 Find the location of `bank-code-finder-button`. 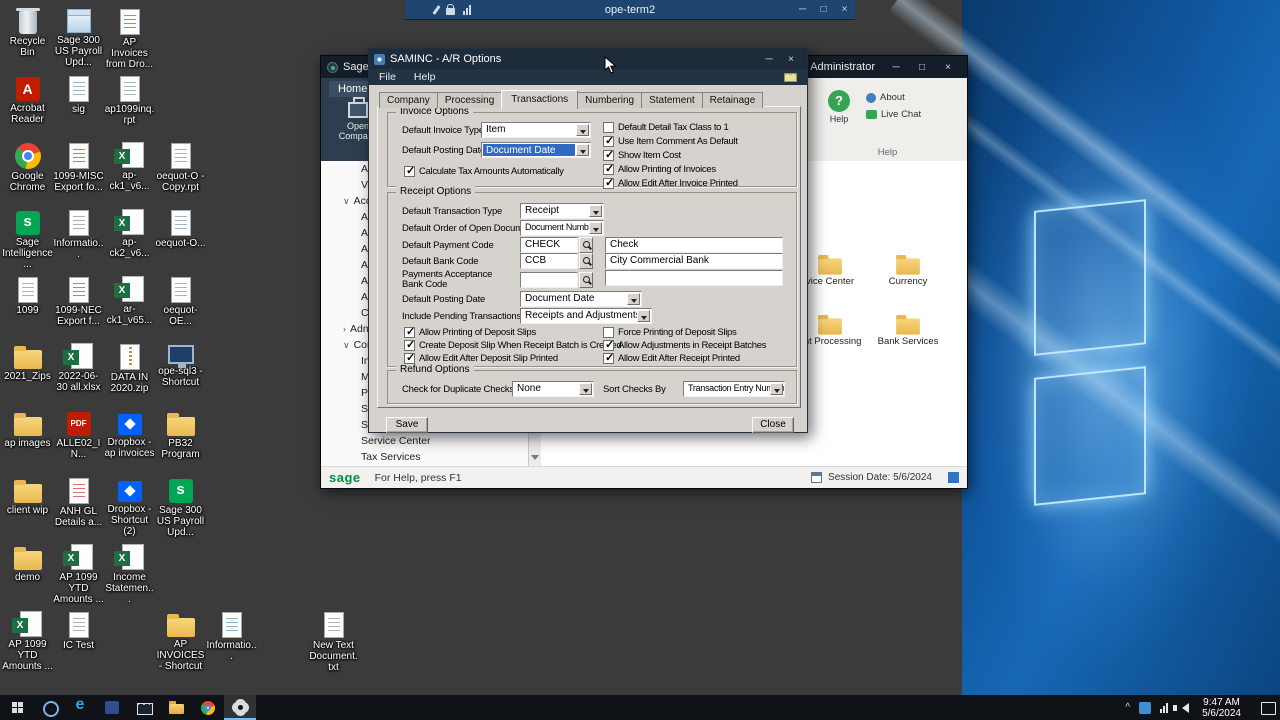

bank-code-finder-button is located at coordinates (586, 261).